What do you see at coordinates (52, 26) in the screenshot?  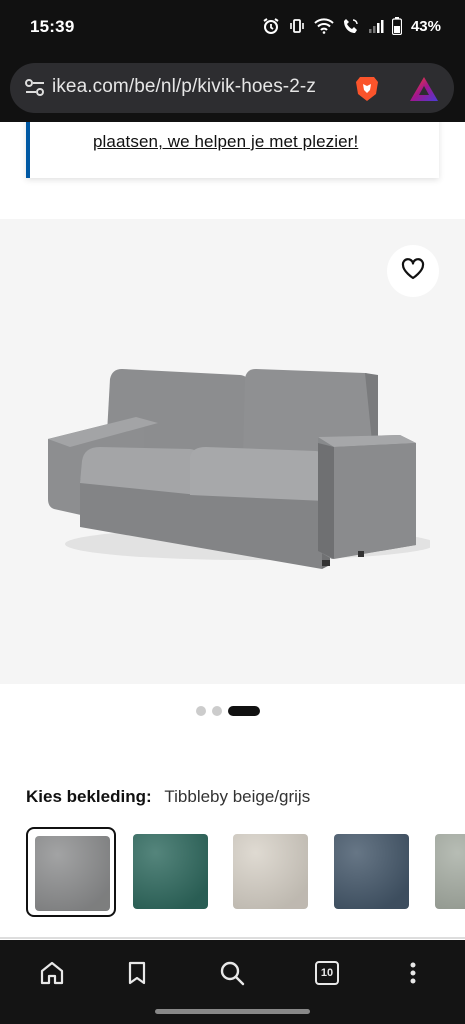 I see `status-time: 15:39` at bounding box center [52, 26].